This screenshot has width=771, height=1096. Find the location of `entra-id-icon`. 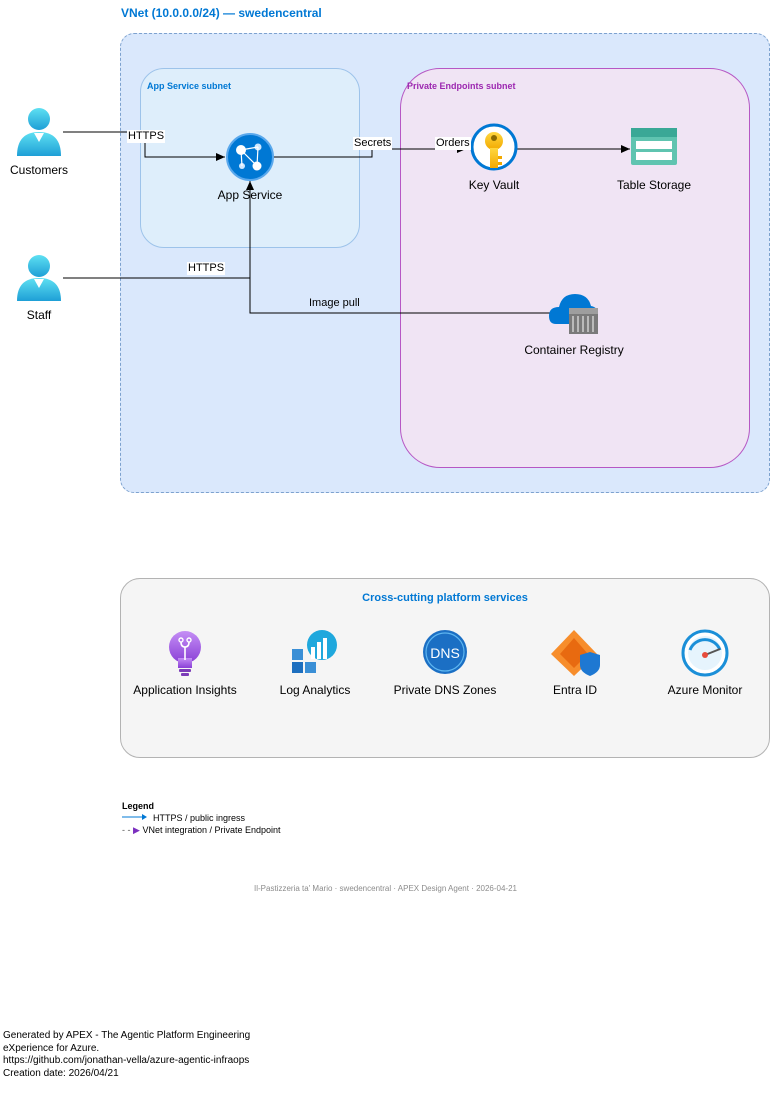

entra-id-icon is located at coordinates (575, 653).